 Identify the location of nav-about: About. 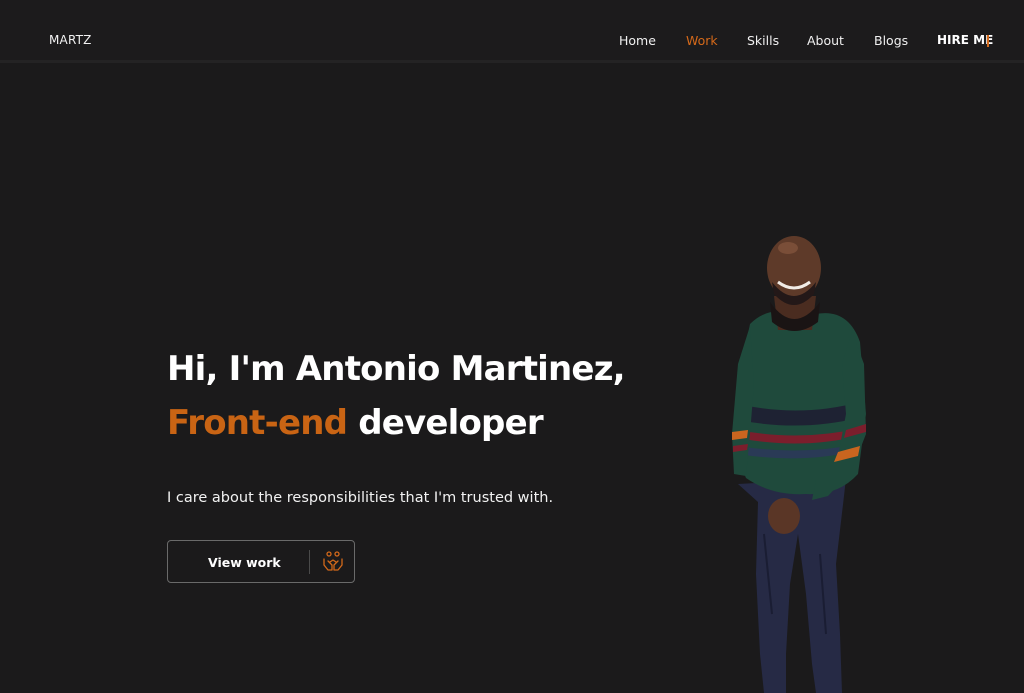
(825, 40).